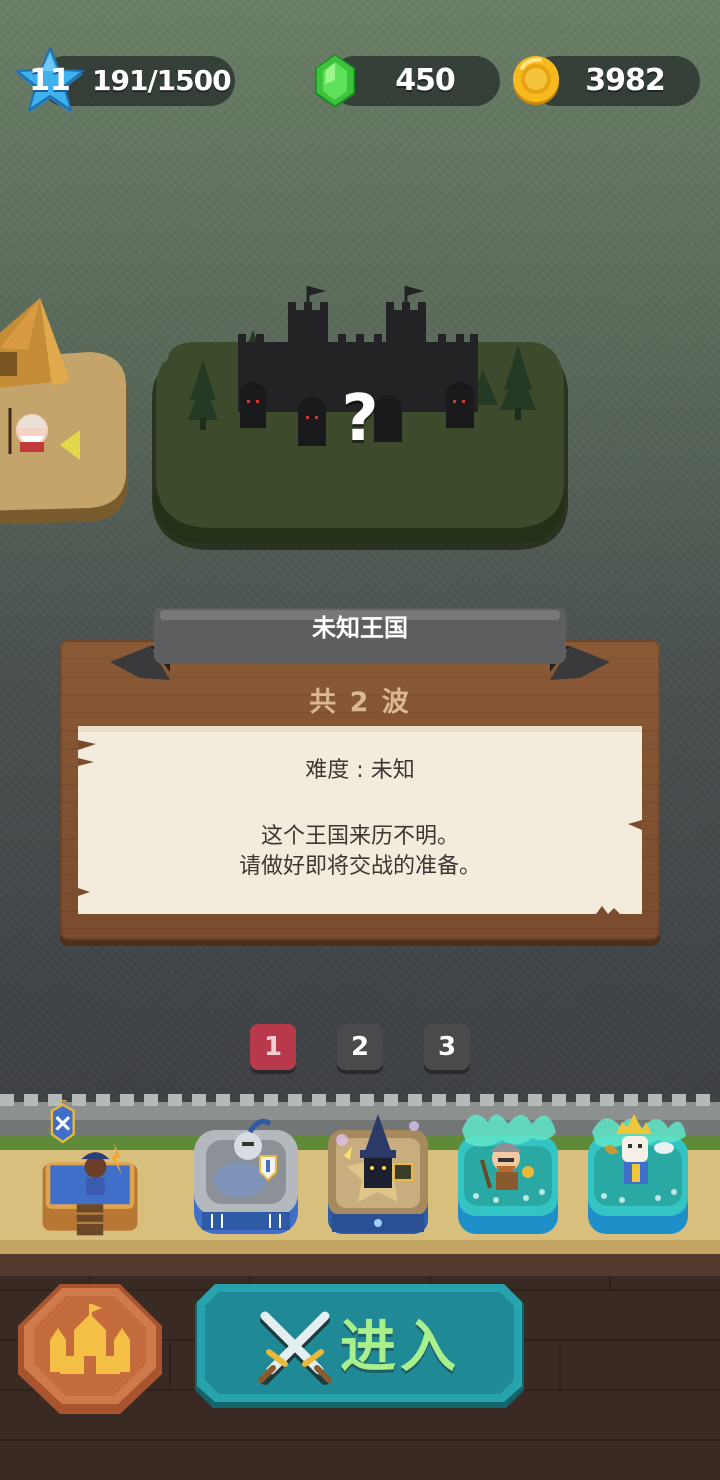 The image size is (720, 1480). Describe the element at coordinates (246, 1170) in the screenshot. I see `knight-tower` at that location.